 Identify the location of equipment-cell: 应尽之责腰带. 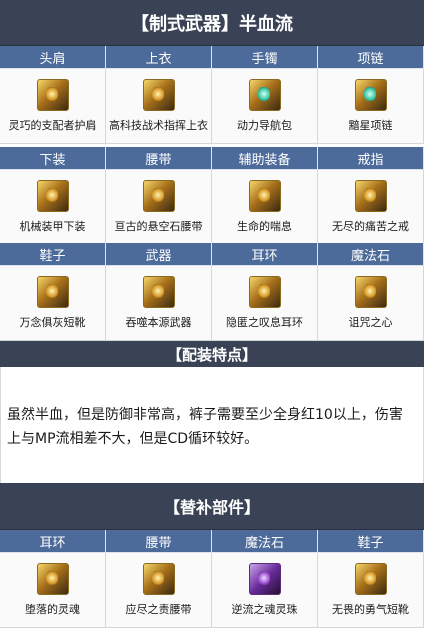
(159, 590).